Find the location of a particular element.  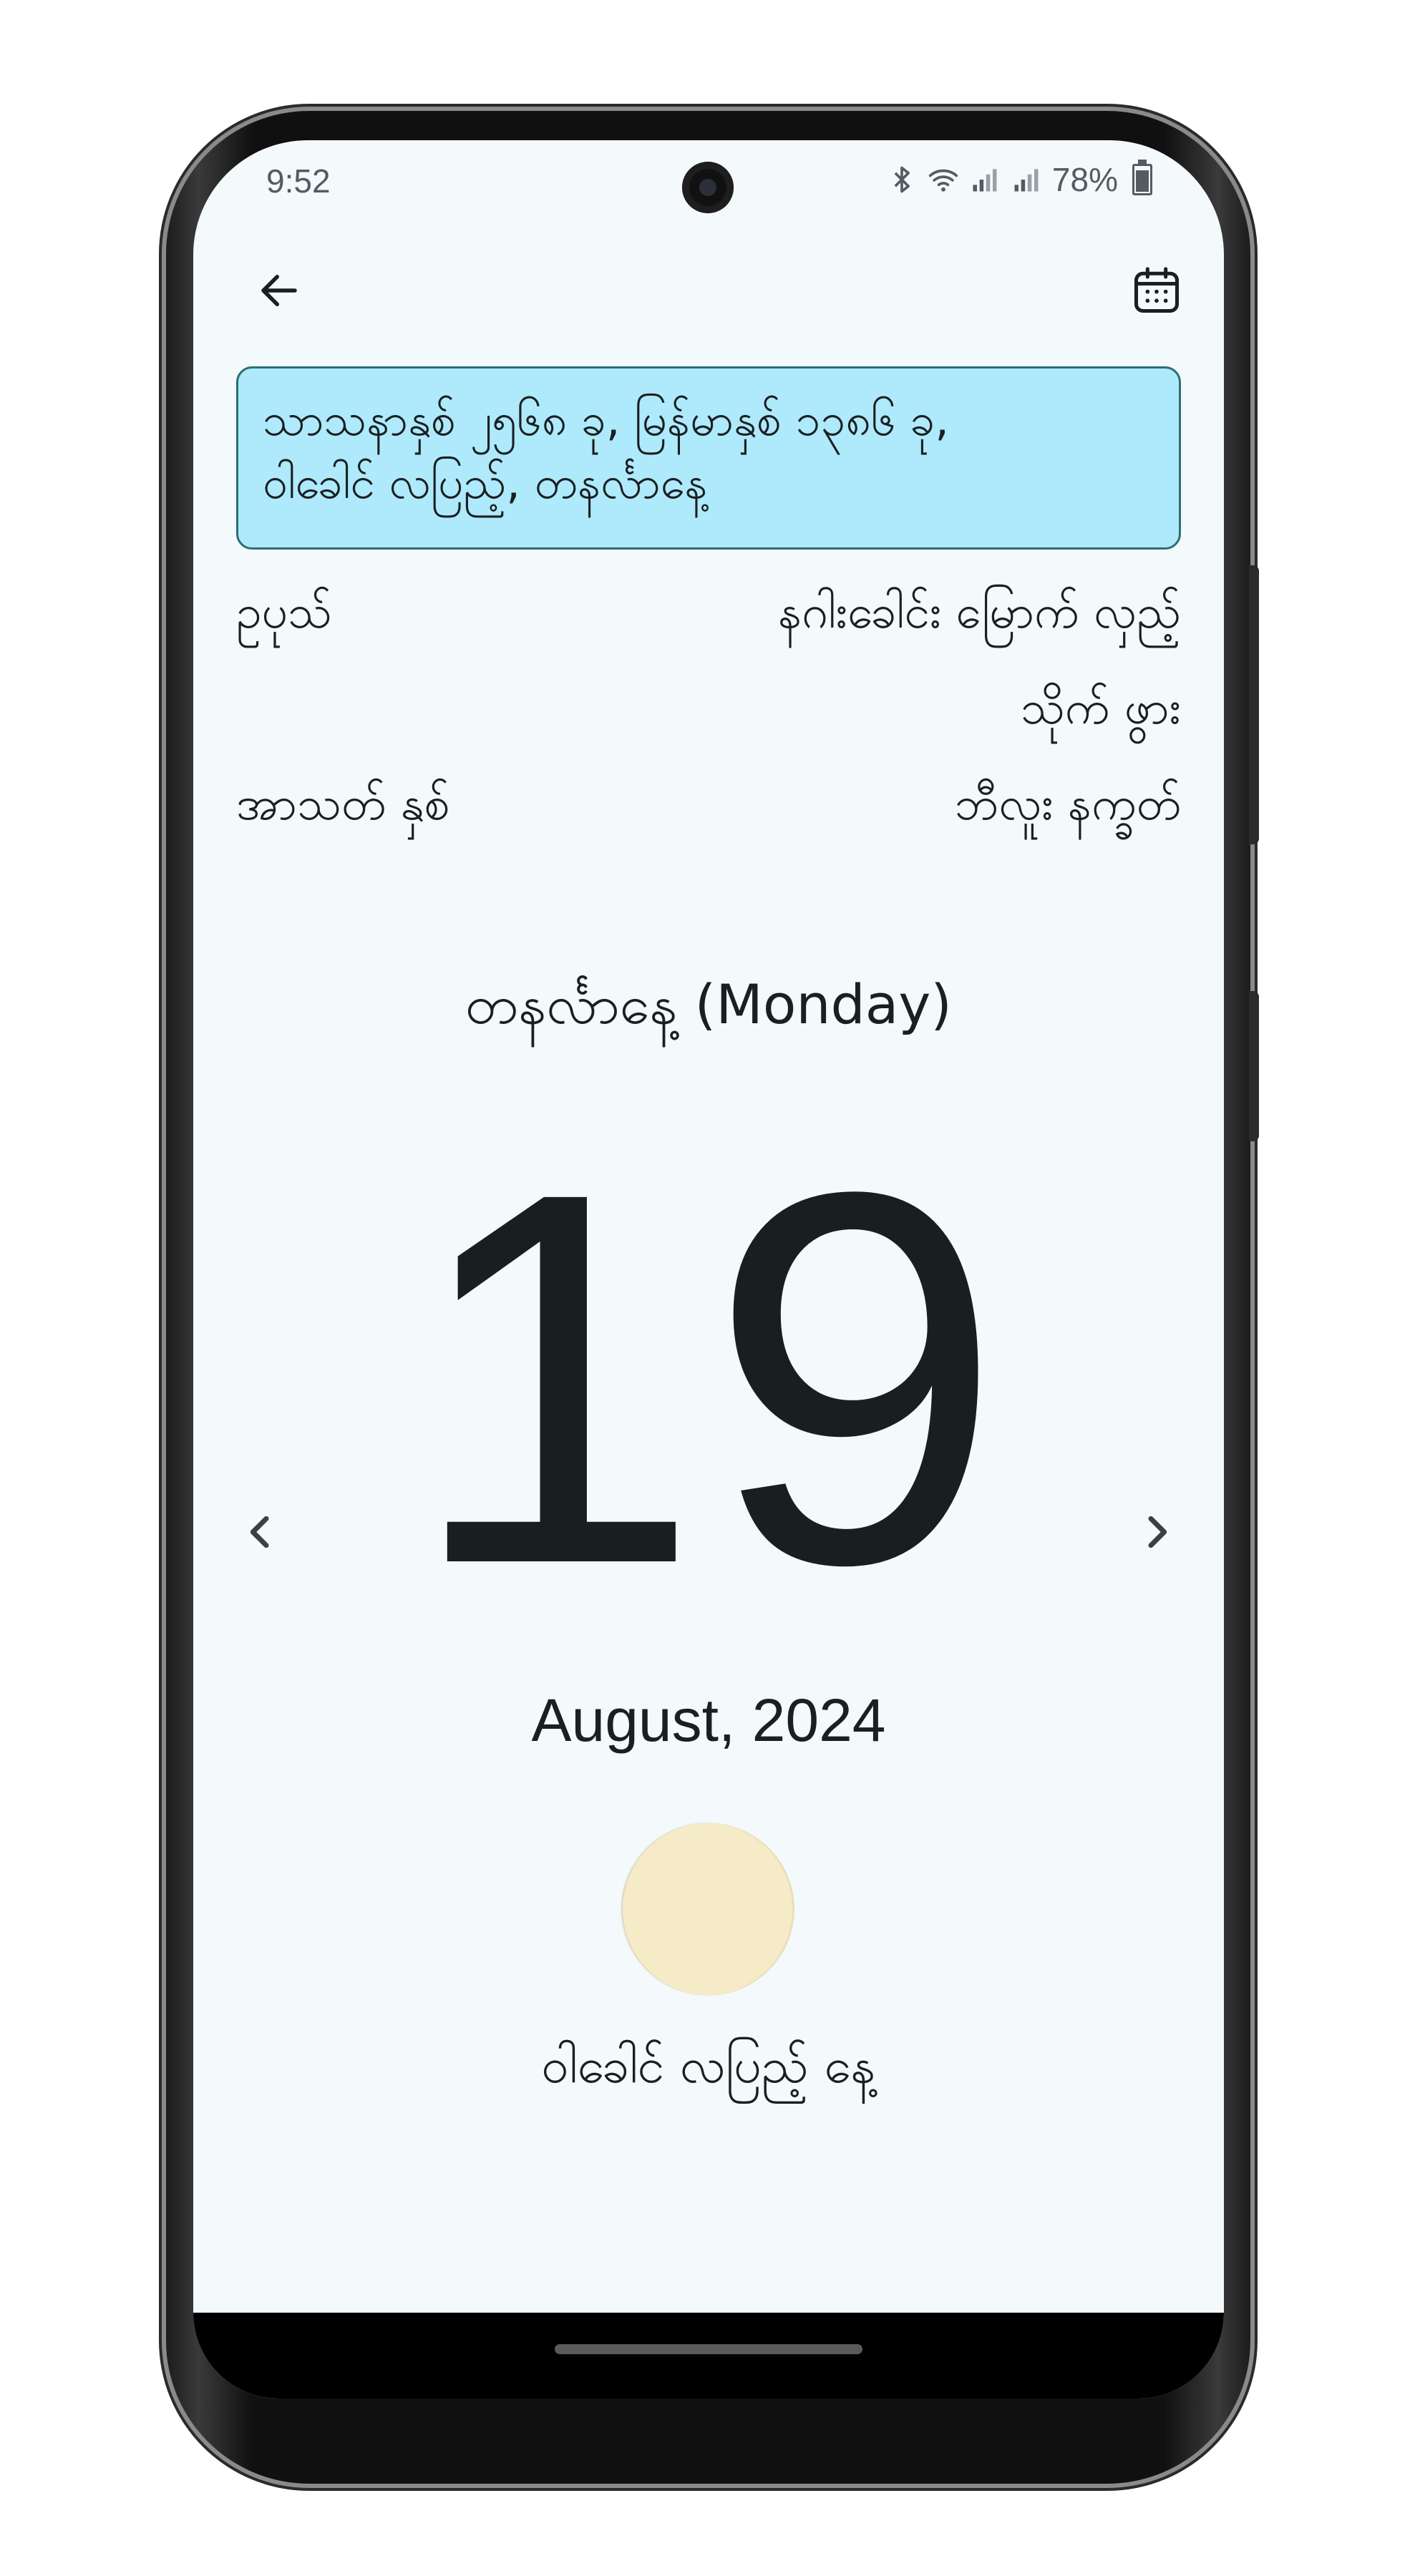

calendar-button is located at coordinates (1156, 290).